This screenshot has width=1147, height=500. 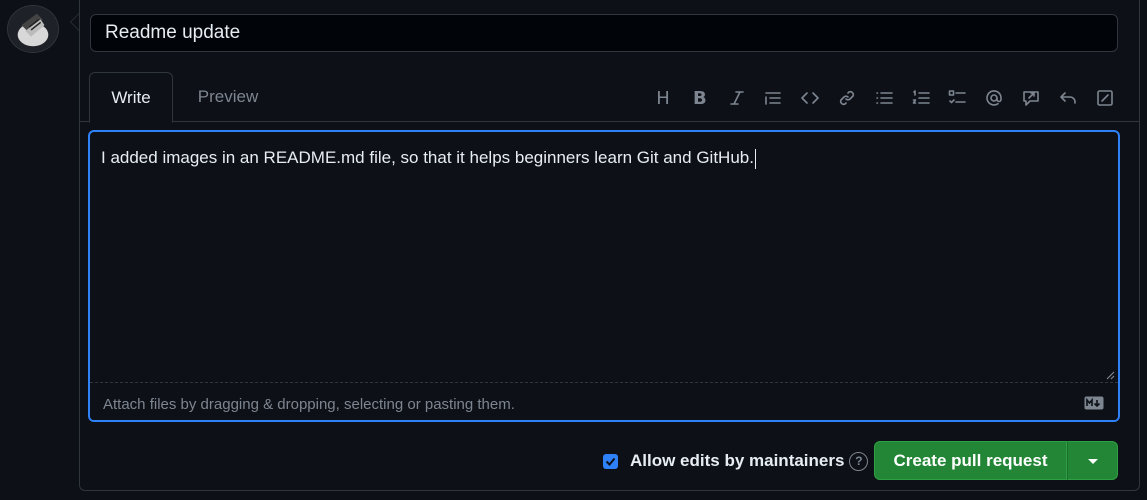 What do you see at coordinates (74, 22) in the screenshot?
I see `panel-caret` at bounding box center [74, 22].